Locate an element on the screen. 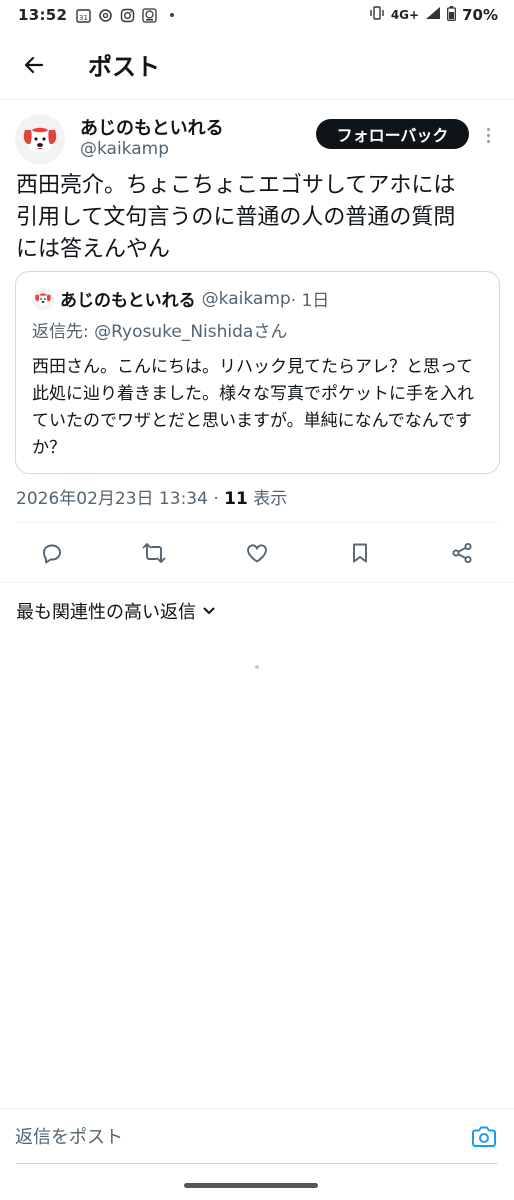 This screenshot has width=514, height=1200. back-button is located at coordinates (34, 65).